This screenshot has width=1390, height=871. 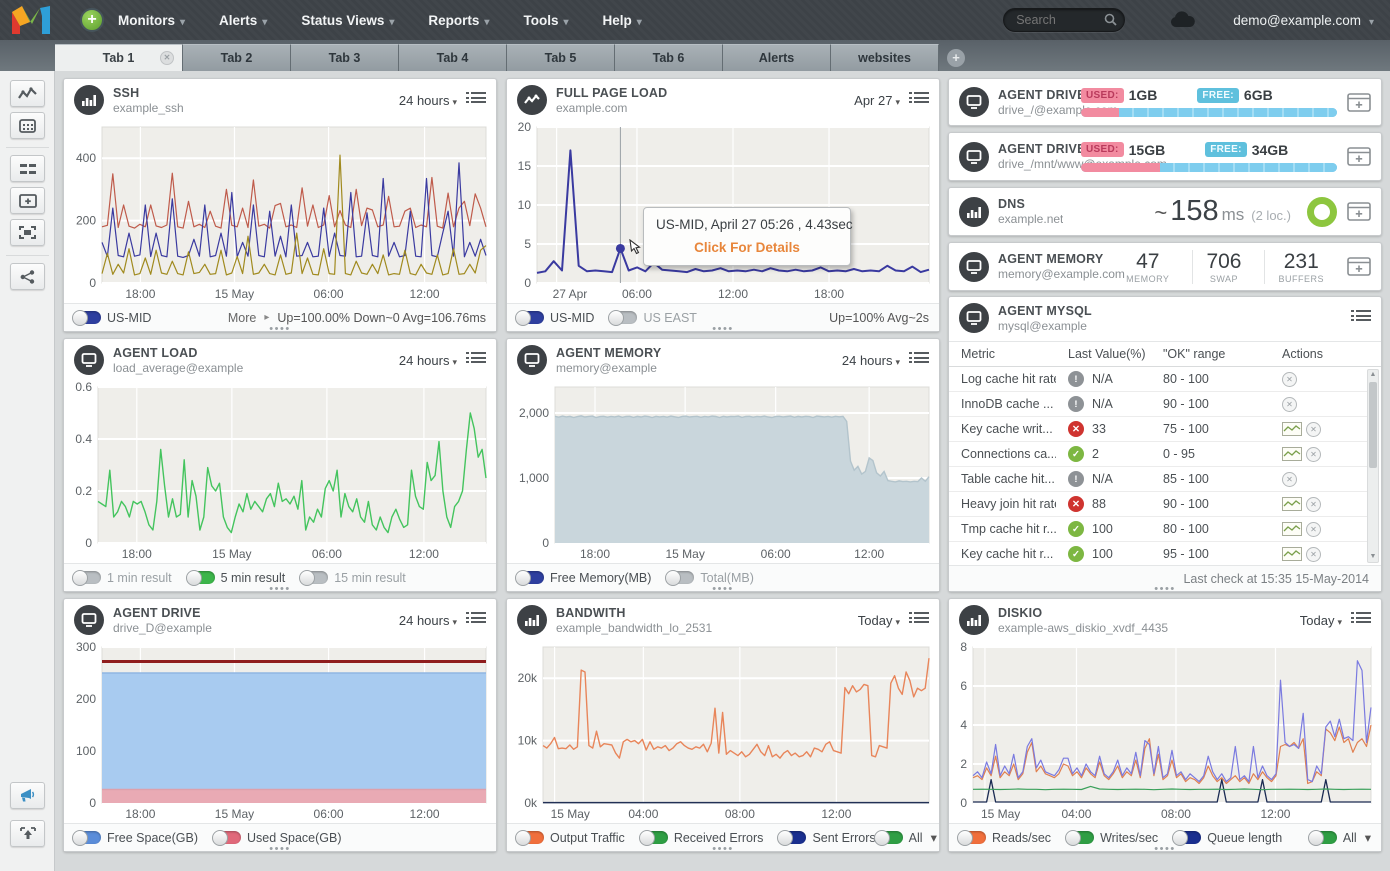 What do you see at coordinates (352, 577) in the screenshot?
I see `toggle-15-min-result: 15 min result` at bounding box center [352, 577].